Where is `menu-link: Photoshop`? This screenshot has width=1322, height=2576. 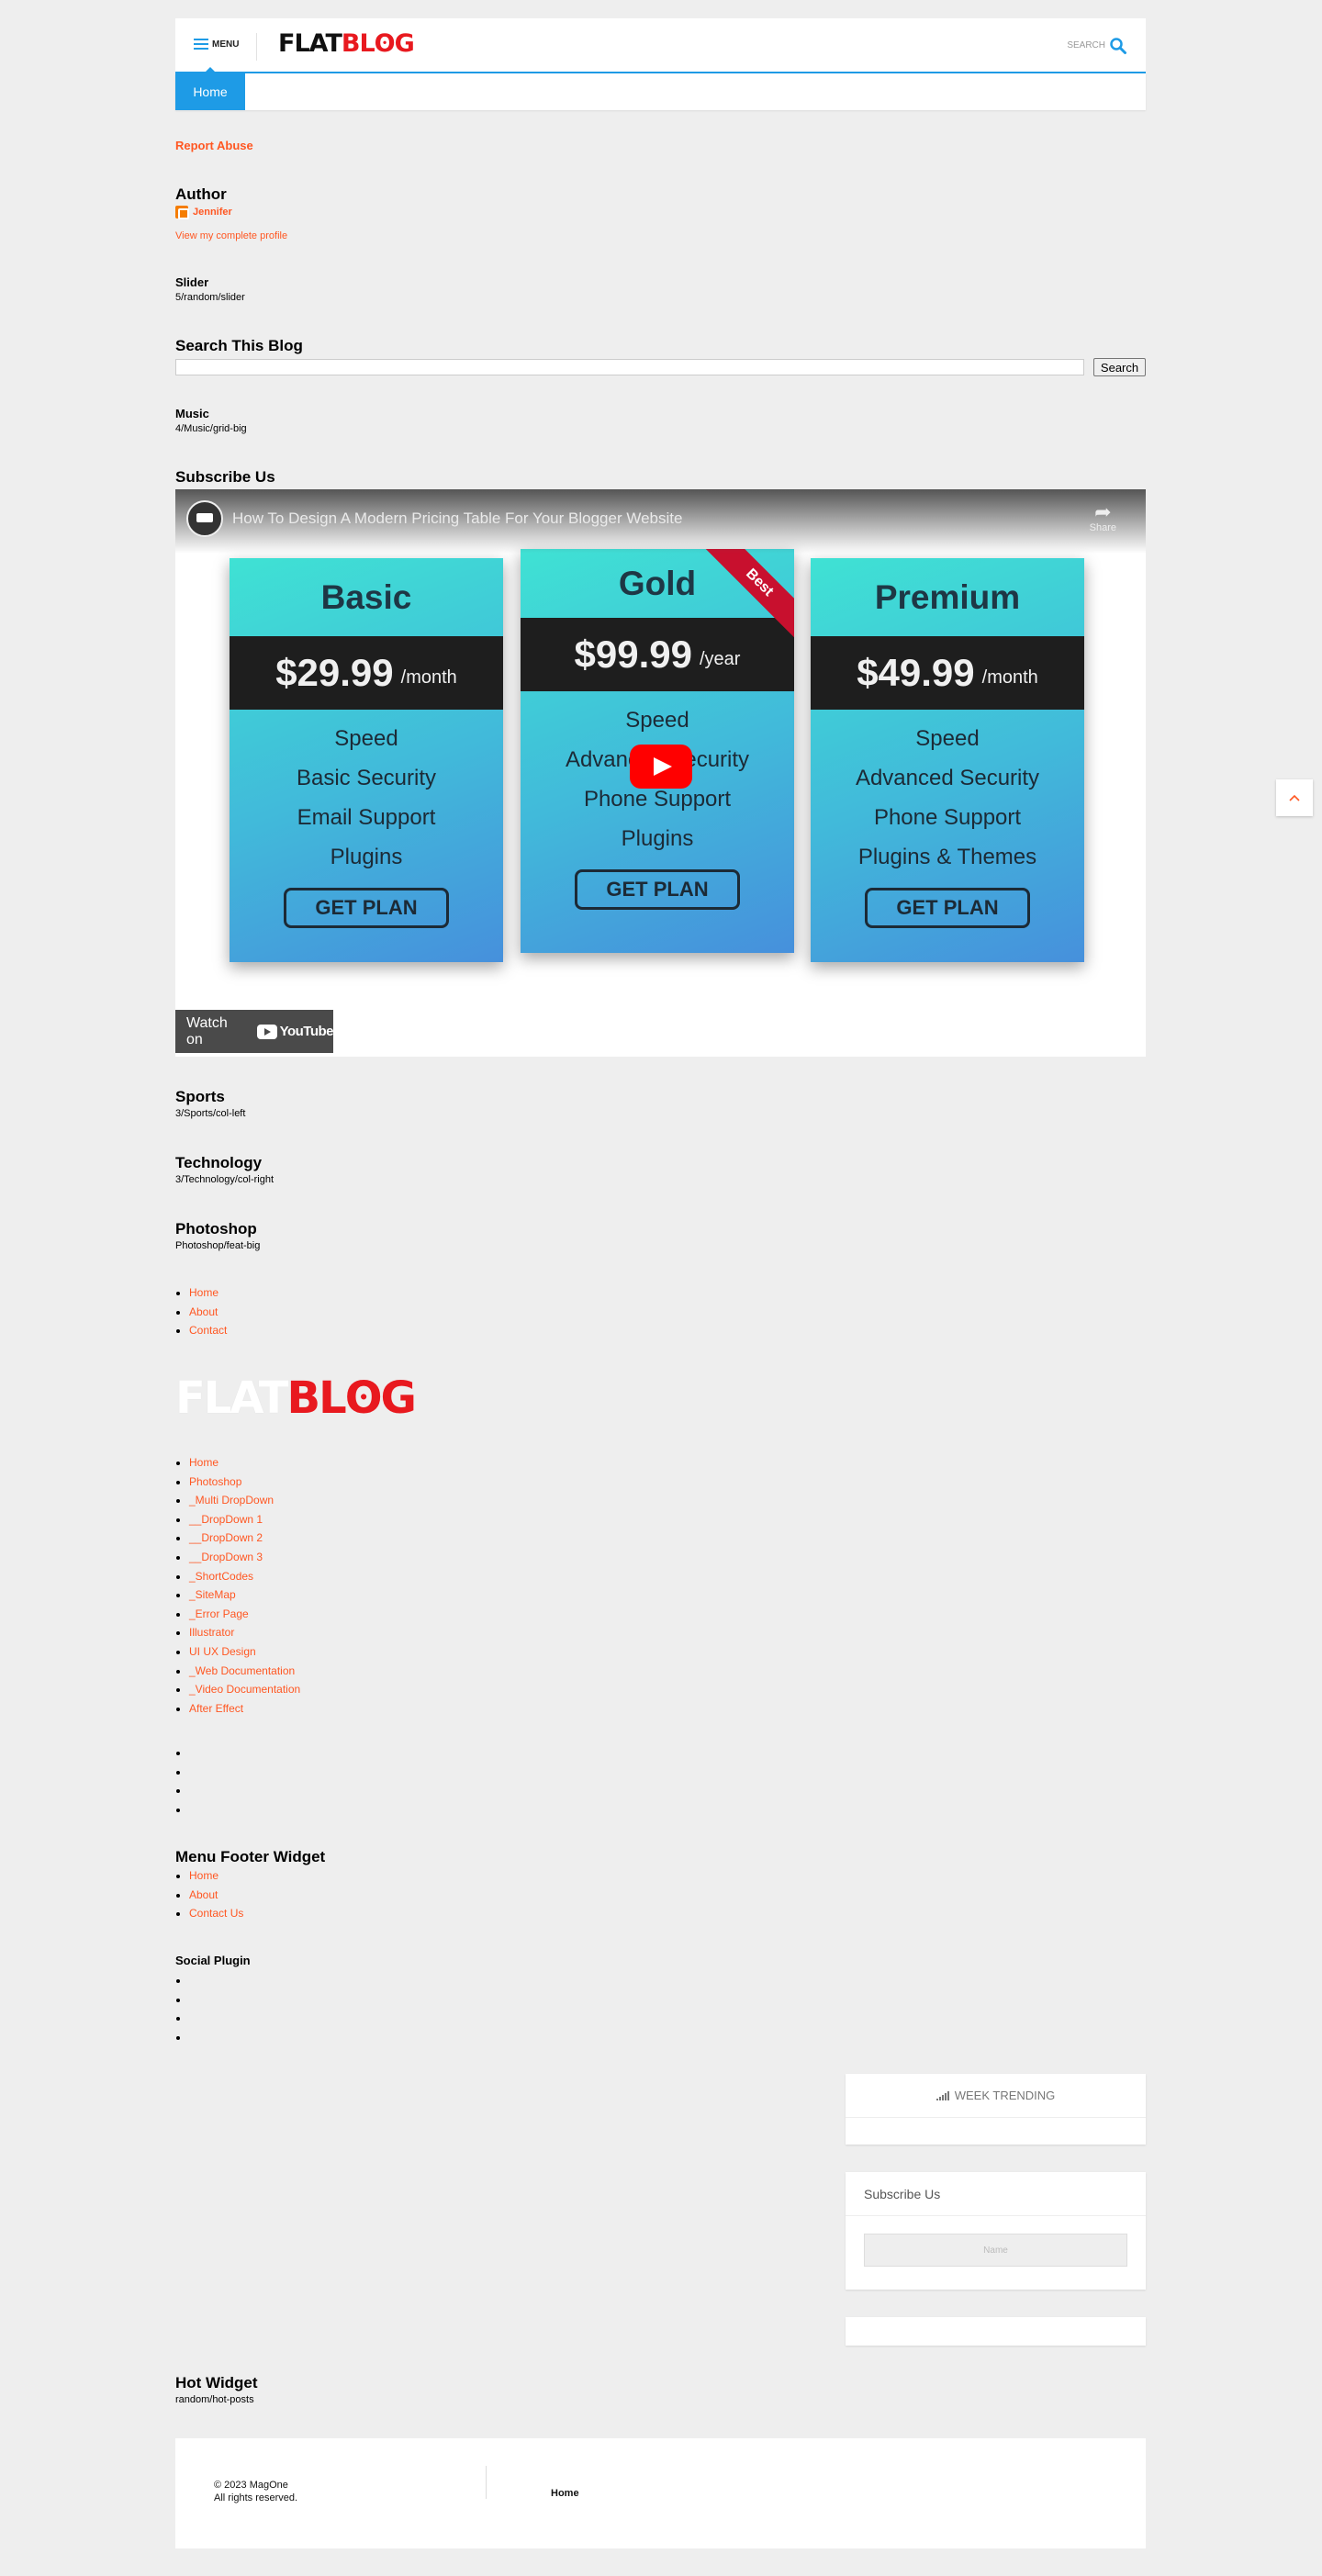 menu-link: Photoshop is located at coordinates (215, 1481).